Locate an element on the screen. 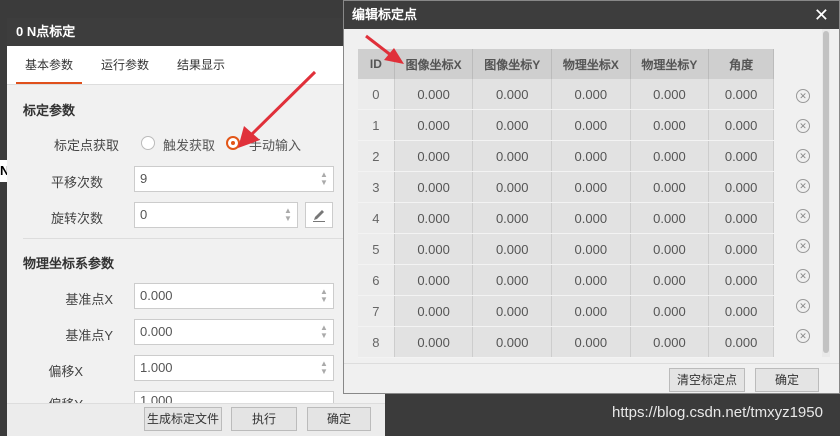  table-row: 2 0.000 0.000 0.000 0.000 0.000 is located at coordinates (566, 156).